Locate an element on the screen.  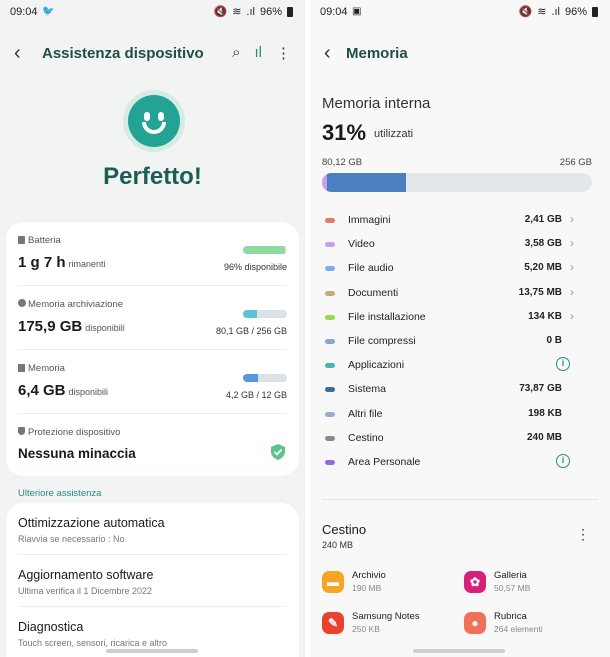
protection-value: Nessuna minaccia is located at coordinates (77, 453).